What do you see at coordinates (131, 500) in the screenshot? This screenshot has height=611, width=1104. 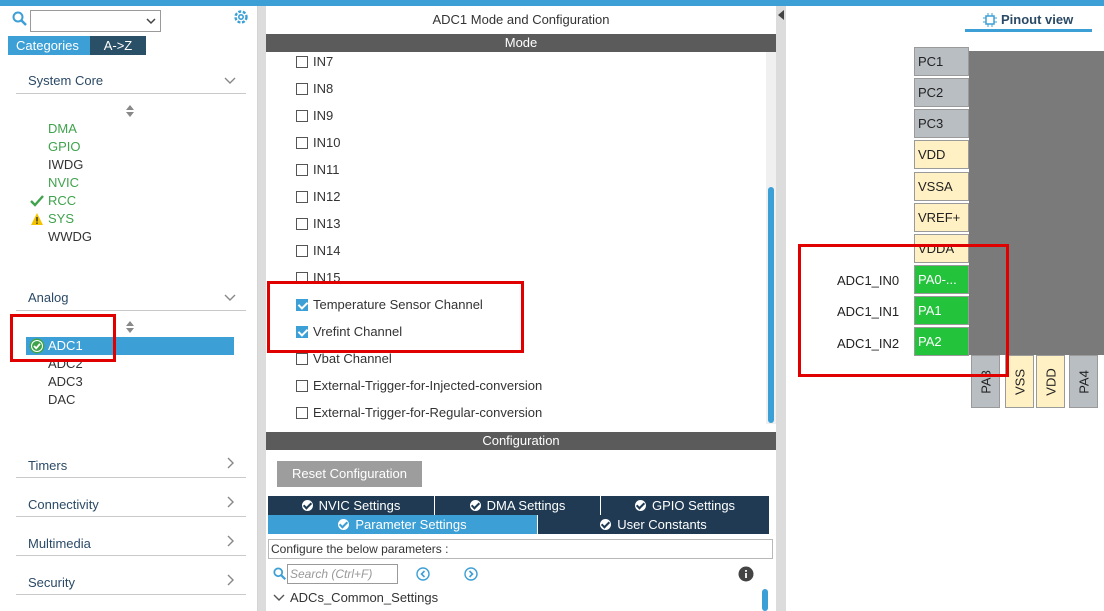 I see `category-connectivity: Connectivity` at bounding box center [131, 500].